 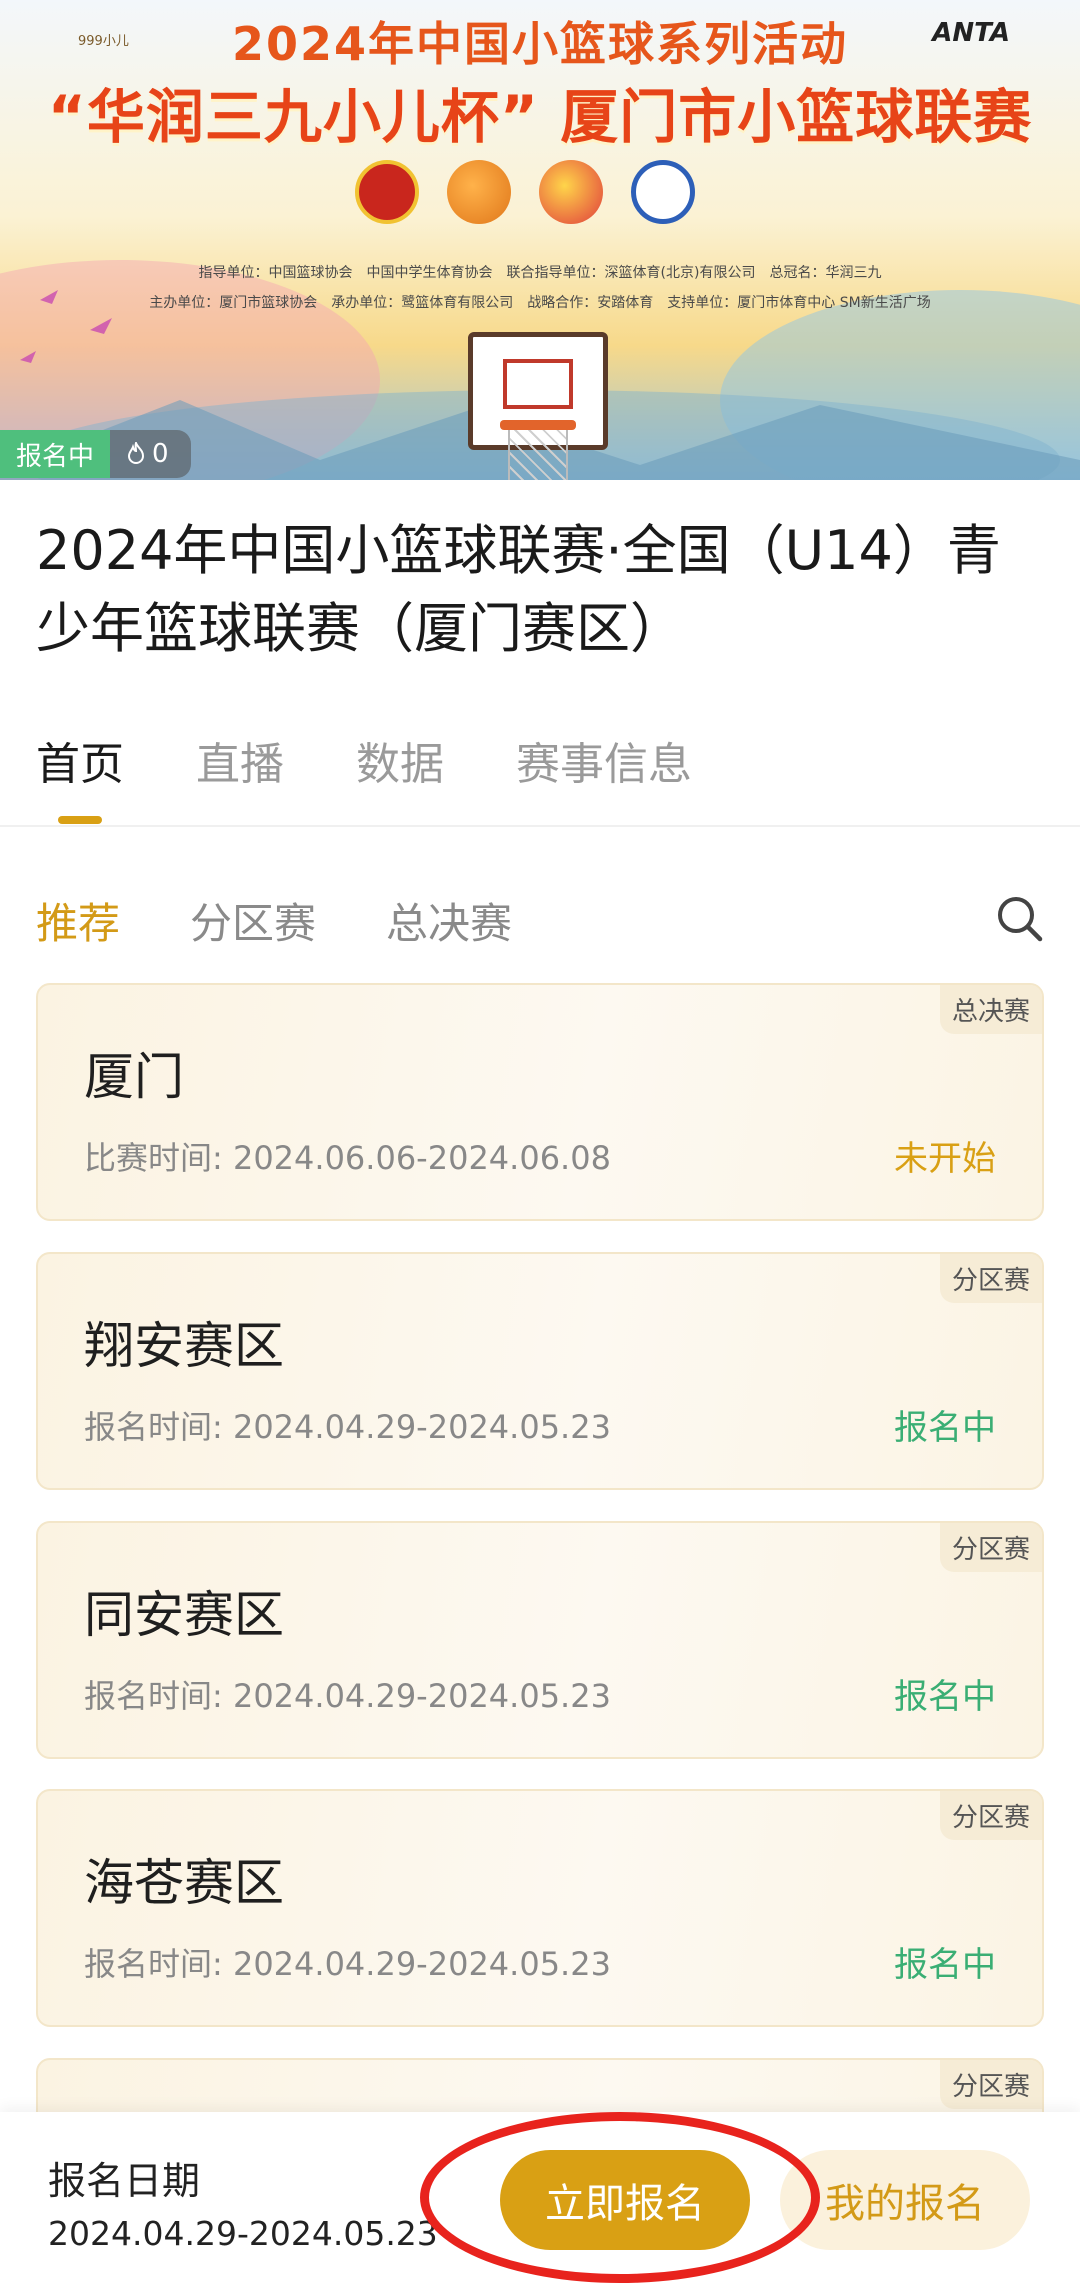 What do you see at coordinates (184, 1883) in the screenshot?
I see `card-name: 海苍赛区` at bounding box center [184, 1883].